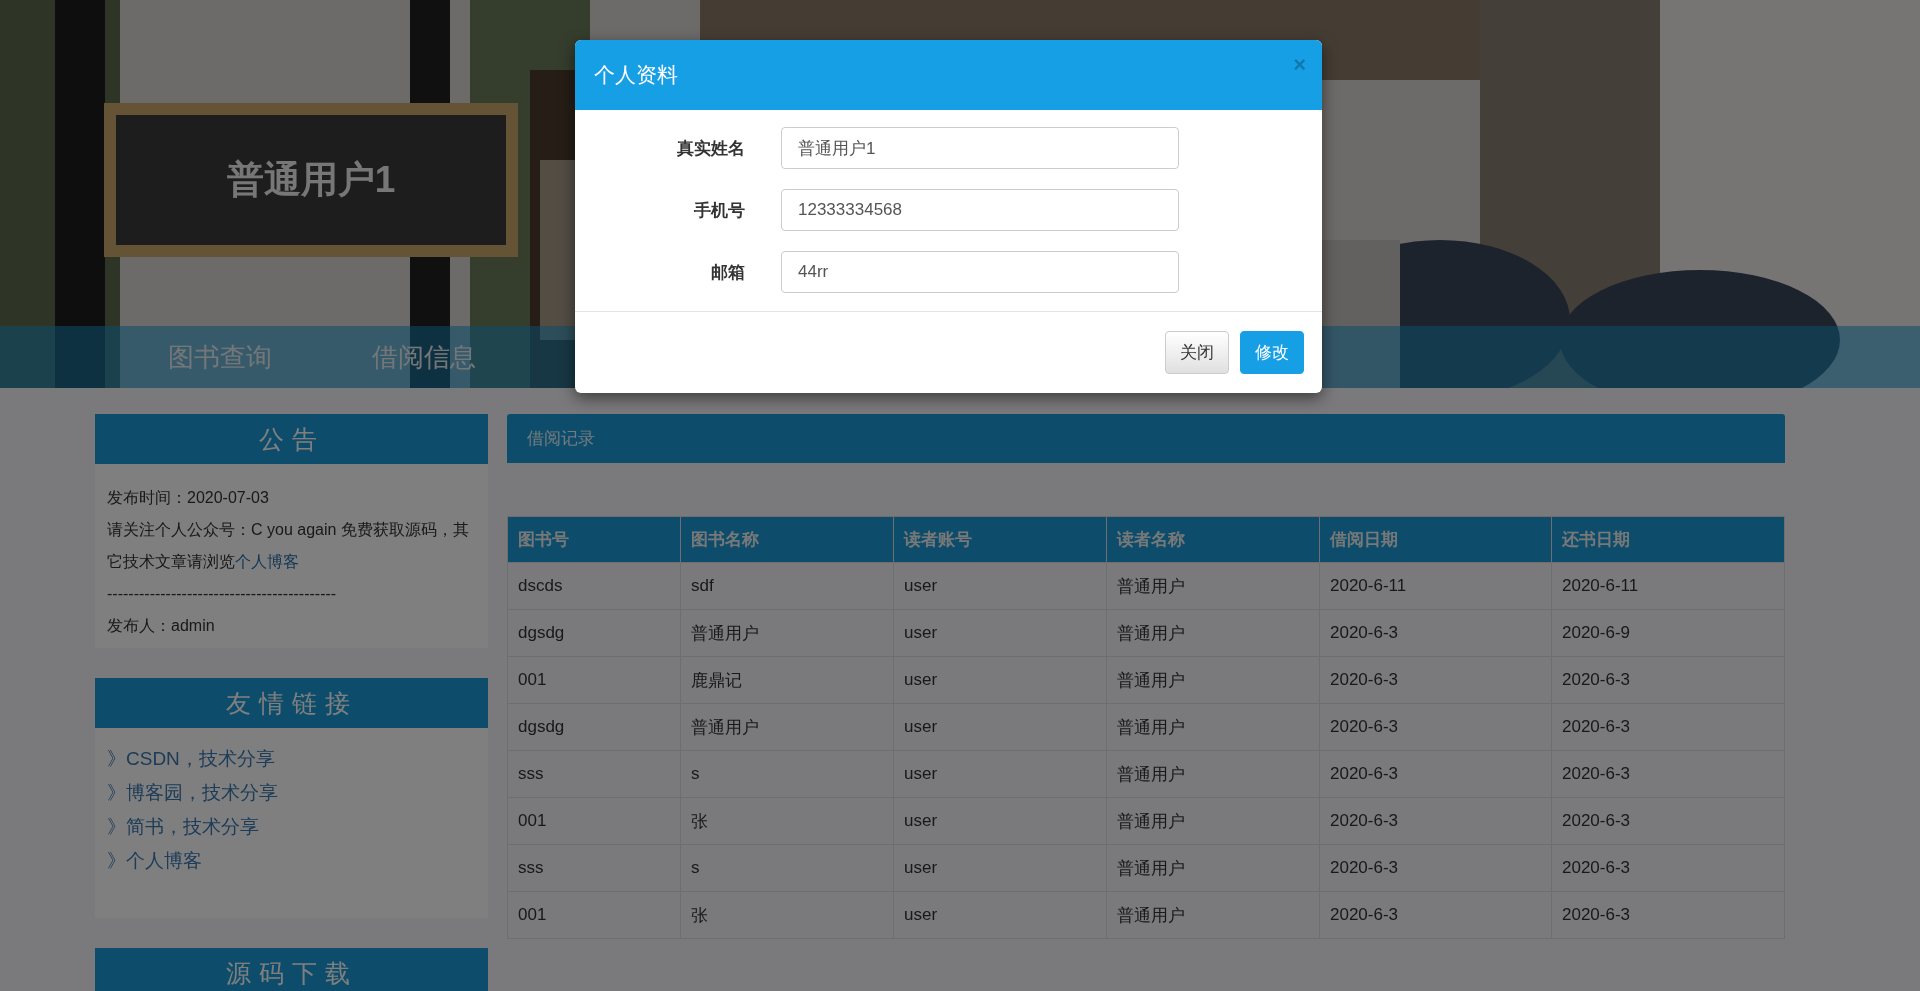 This screenshot has width=1920, height=991. What do you see at coordinates (710, 148) in the screenshot?
I see `field-label: 真实姓名` at bounding box center [710, 148].